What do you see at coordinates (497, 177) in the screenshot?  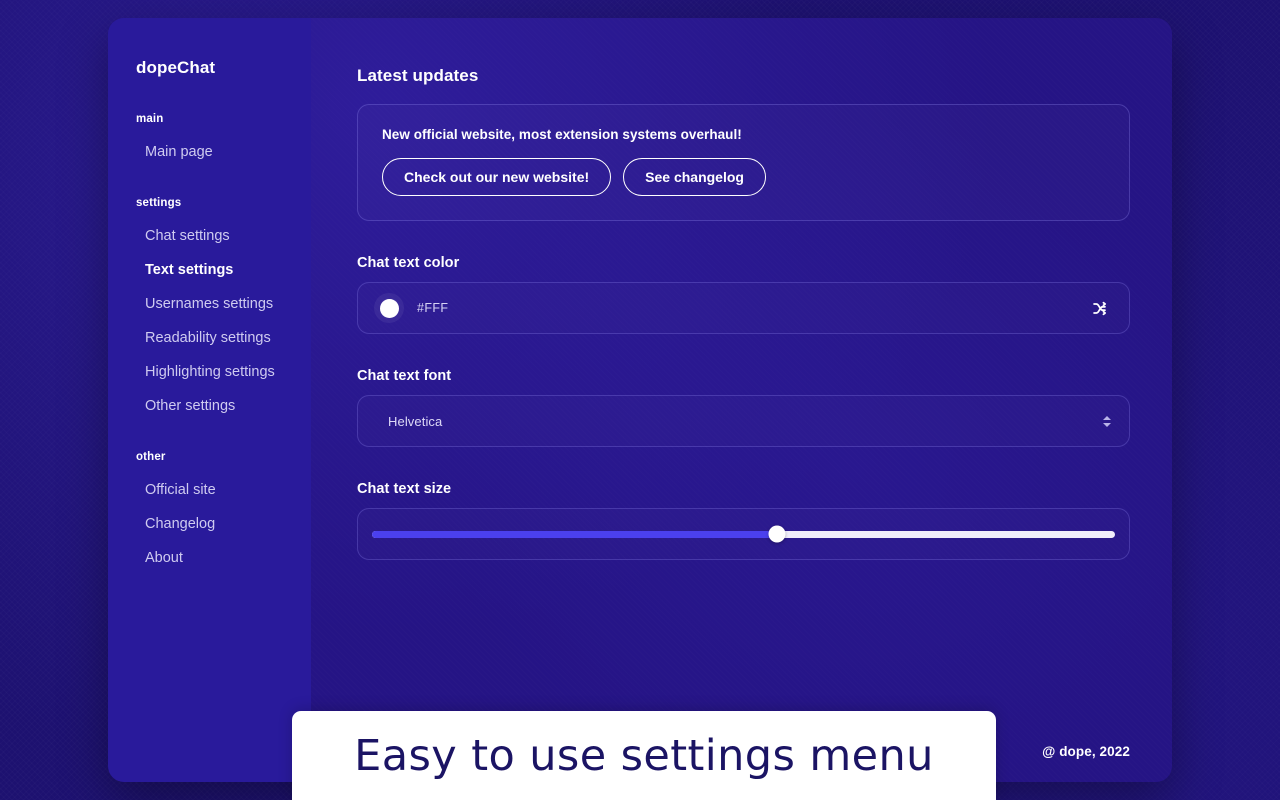 I see `check-out-website-button: Check out our new website!` at bounding box center [497, 177].